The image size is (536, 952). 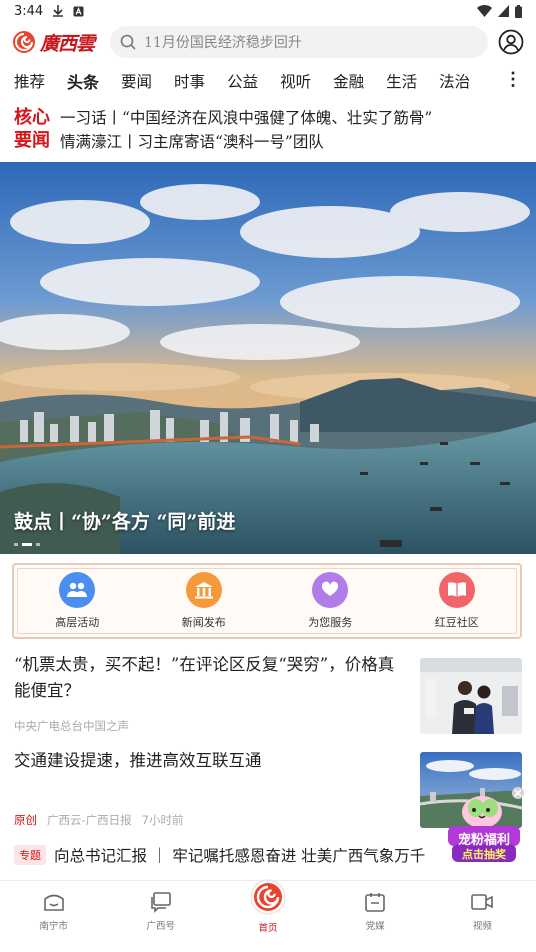 I want to click on promo-lottery-badge: 宠粉福利 点击抽奖, so click(x=484, y=826).